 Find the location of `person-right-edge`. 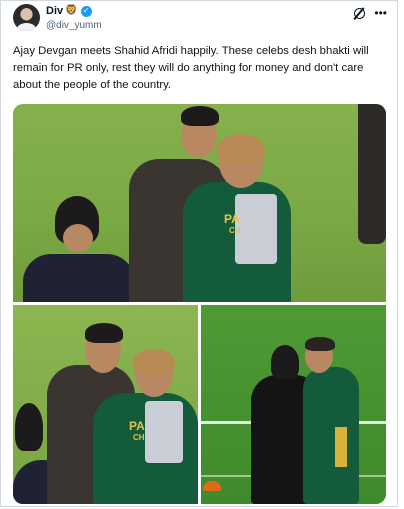

person-right-edge is located at coordinates (372, 174).